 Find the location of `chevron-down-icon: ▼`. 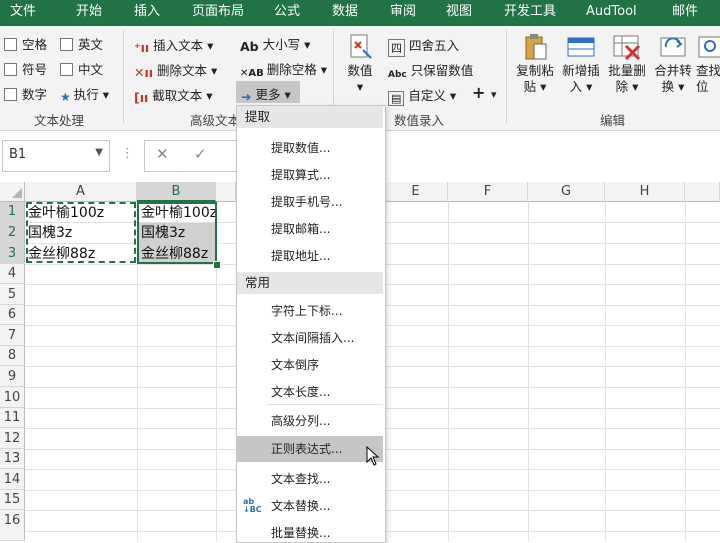

chevron-down-icon: ▼ is located at coordinates (99, 152).